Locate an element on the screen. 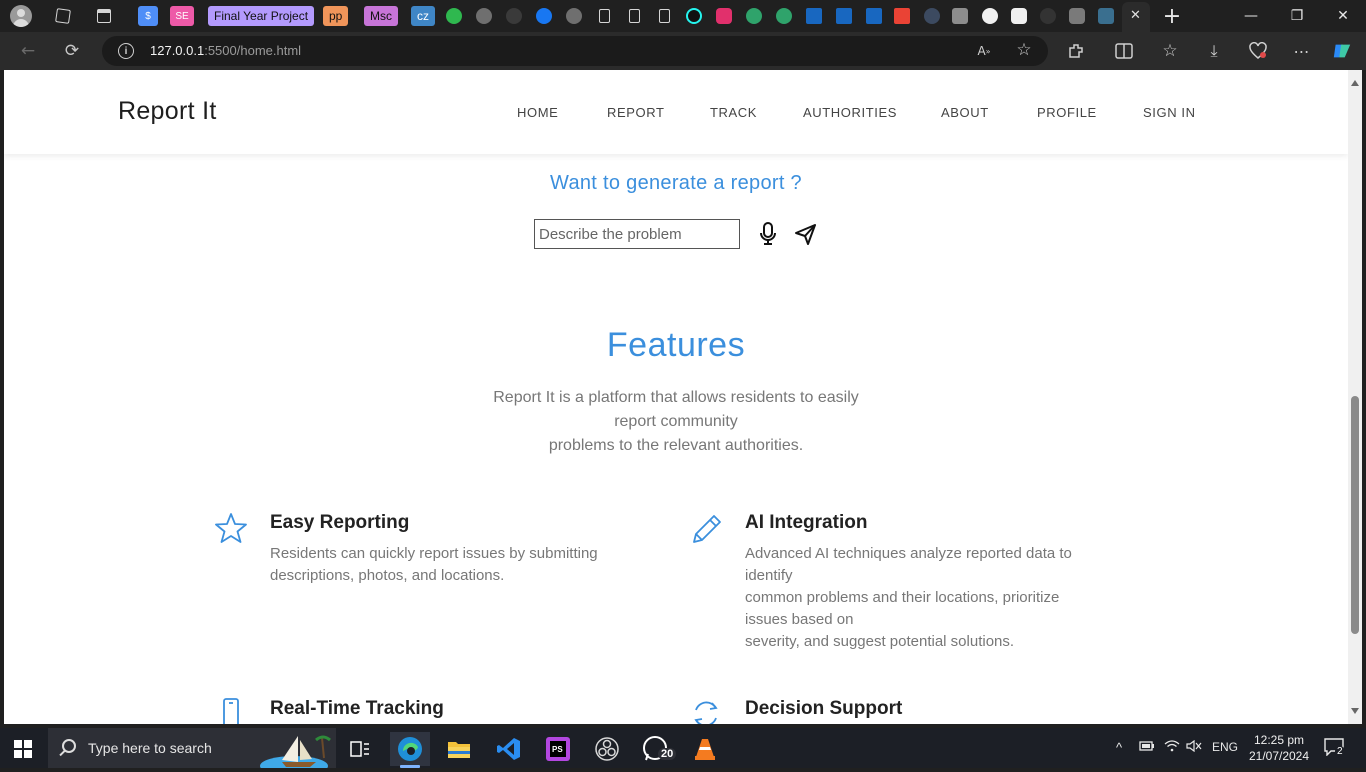  tray-overflow-chevron-icon: ^ is located at coordinates (1119, 747).